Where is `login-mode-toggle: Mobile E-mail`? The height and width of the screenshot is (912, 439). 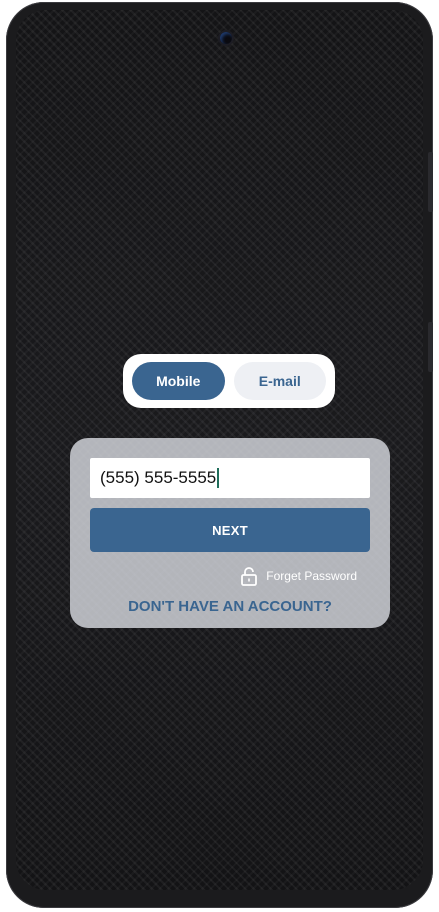
login-mode-toggle: Mobile E-mail is located at coordinates (229, 381).